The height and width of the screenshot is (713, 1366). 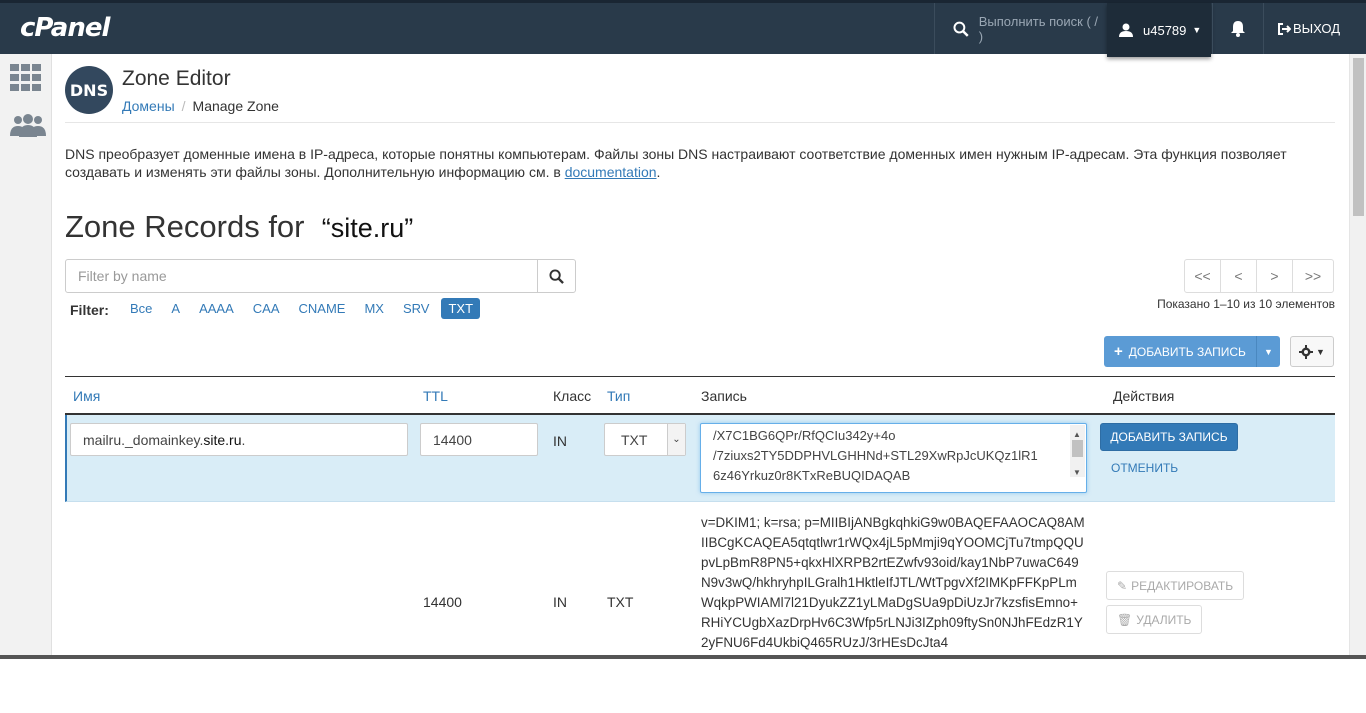 What do you see at coordinates (1041, 29) in the screenshot?
I see `global-search-input: Выполнить поиск ( / )` at bounding box center [1041, 29].